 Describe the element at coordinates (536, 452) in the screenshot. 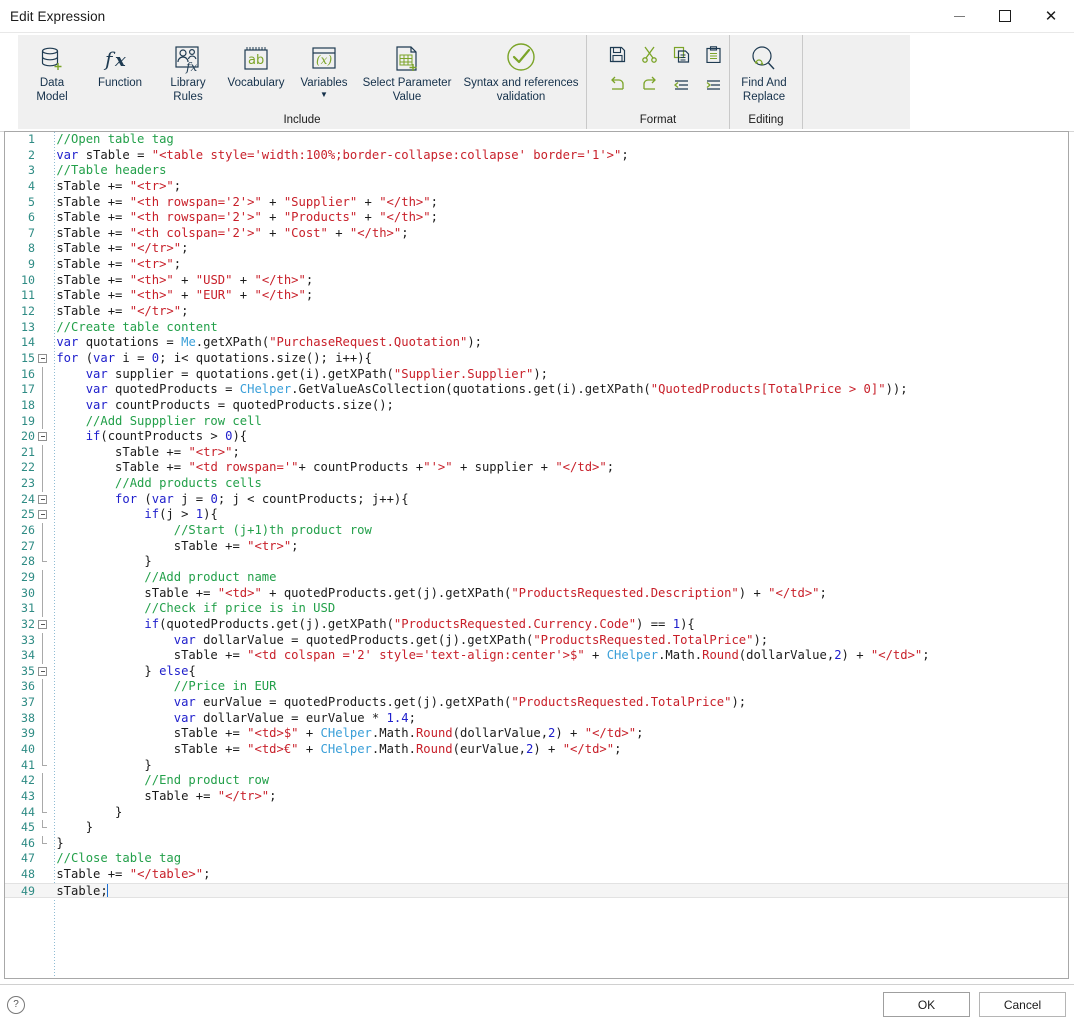

I see `code-line: 21 sTable += "<tr>";` at that location.